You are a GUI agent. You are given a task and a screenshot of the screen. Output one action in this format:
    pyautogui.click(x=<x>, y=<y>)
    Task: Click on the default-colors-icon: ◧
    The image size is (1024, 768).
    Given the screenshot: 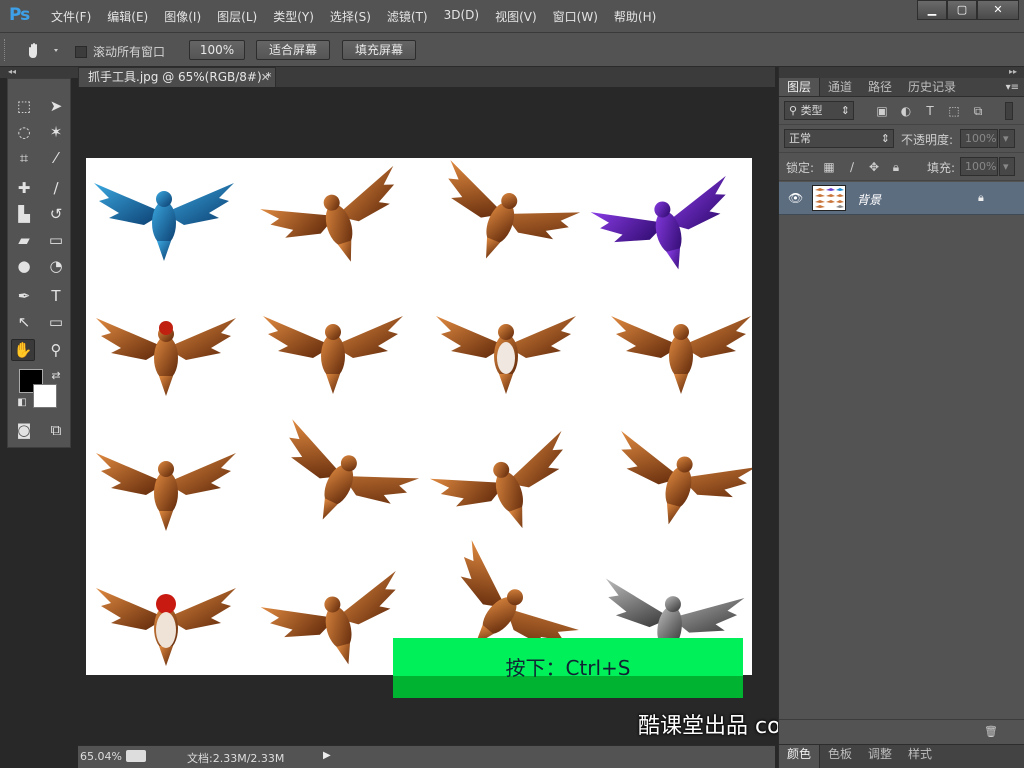 What is the action you would take?
    pyautogui.click(x=22, y=402)
    